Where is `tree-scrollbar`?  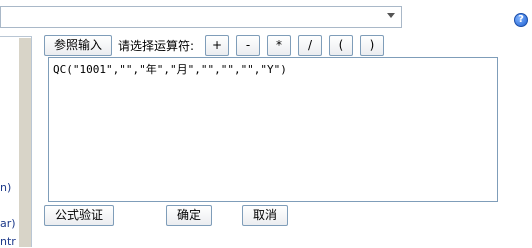
tree-scrollbar is located at coordinates (25, 142).